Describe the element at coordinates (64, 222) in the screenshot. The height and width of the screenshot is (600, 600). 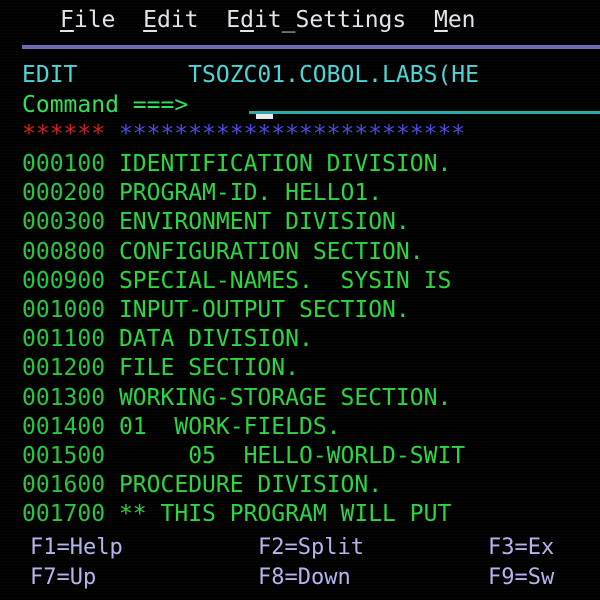
I see `source-line-number: 000300` at that location.